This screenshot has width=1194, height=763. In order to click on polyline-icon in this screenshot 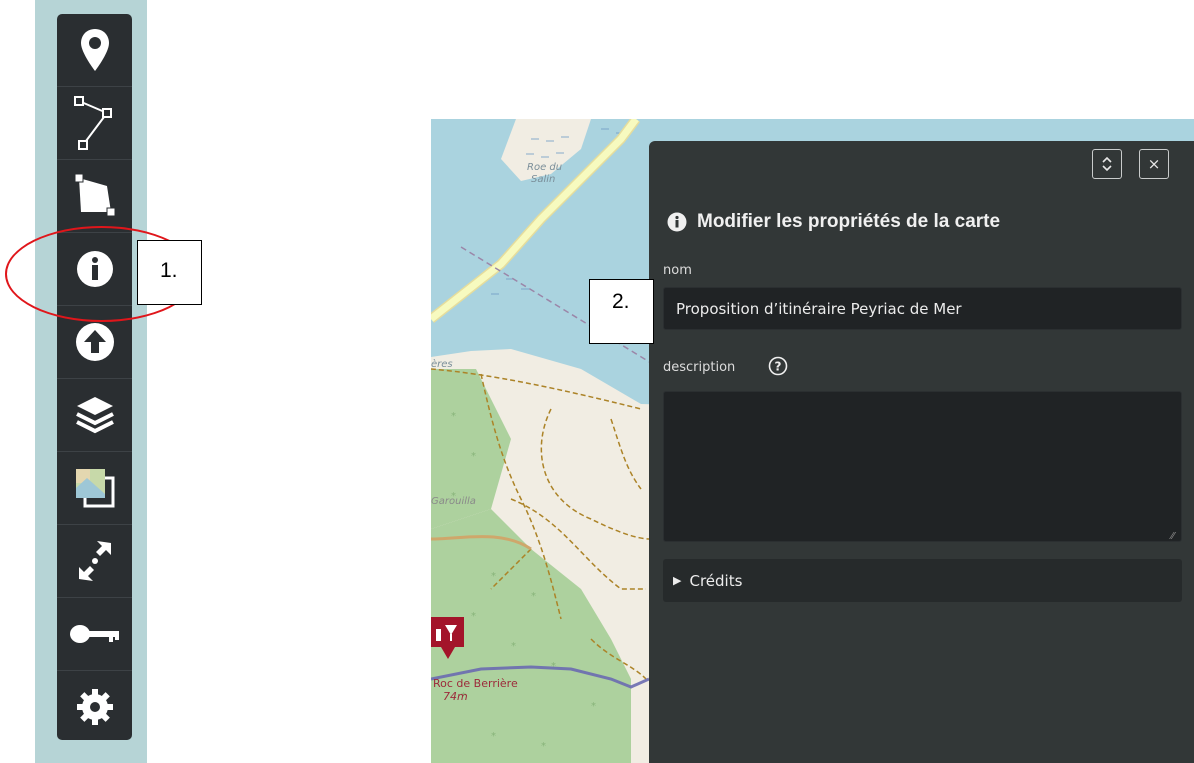, I will do `click(92, 123)`.